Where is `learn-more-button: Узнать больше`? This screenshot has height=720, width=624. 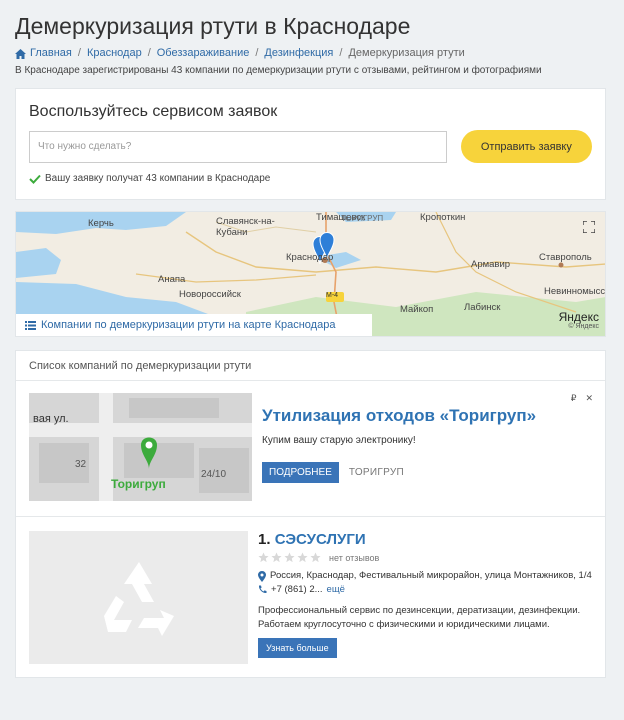 learn-more-button: Узнать больше is located at coordinates (297, 648).